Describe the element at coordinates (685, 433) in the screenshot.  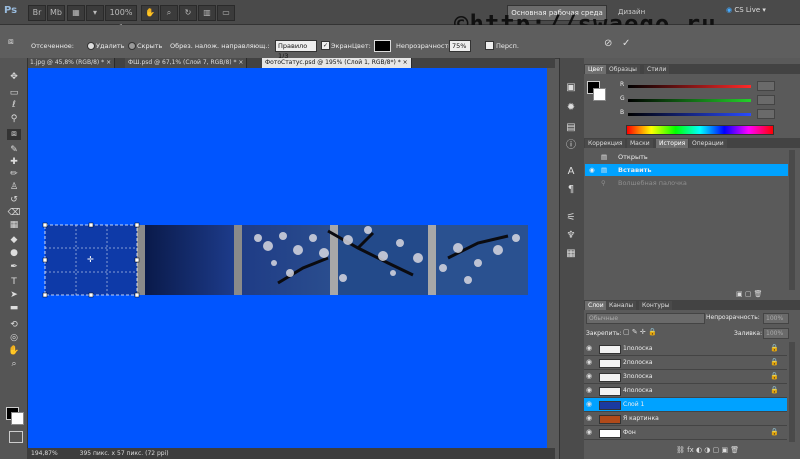
I see `layer-row: ◉ Фон 🔒` at that location.